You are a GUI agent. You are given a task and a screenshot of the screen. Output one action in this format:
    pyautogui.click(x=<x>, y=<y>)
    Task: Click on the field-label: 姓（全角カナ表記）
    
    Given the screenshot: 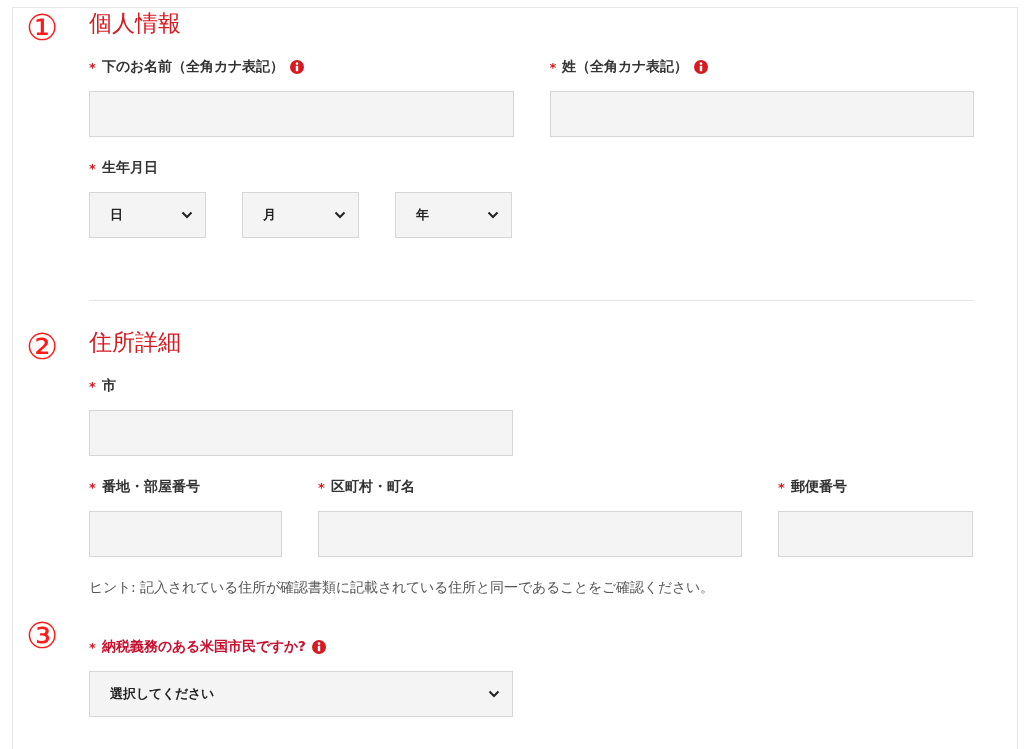 What is the action you would take?
    pyautogui.click(x=625, y=67)
    